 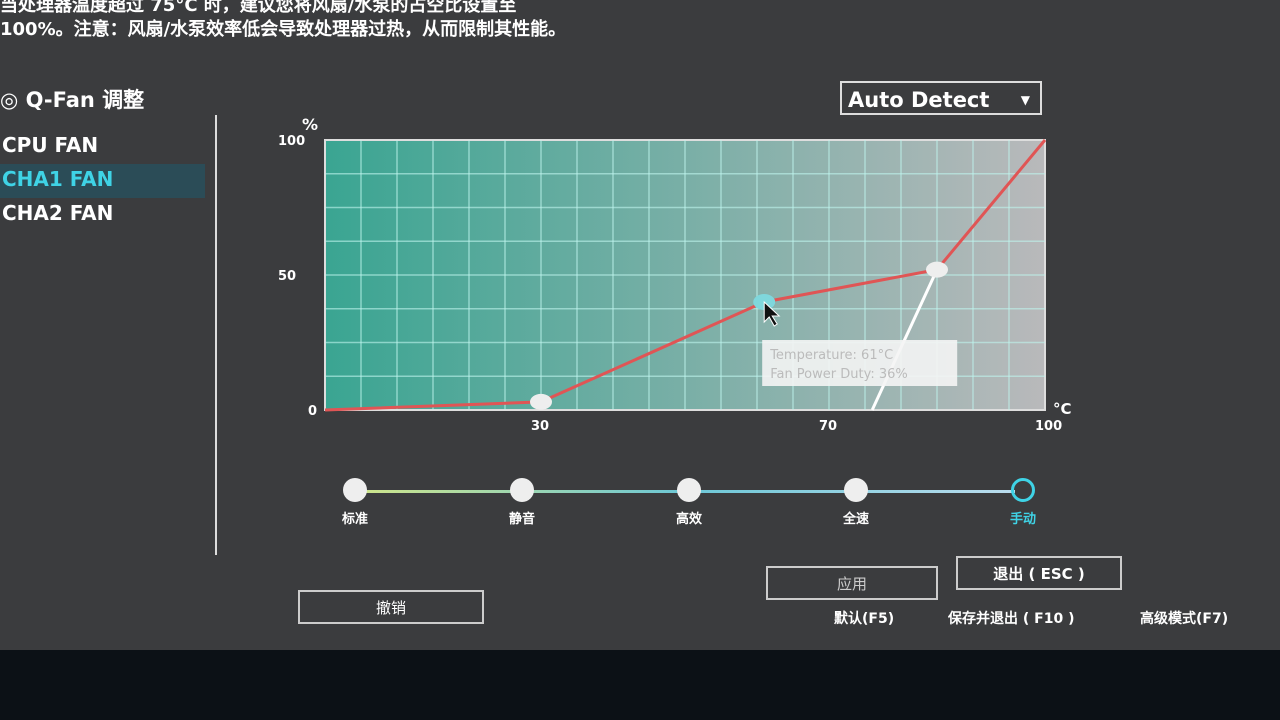 I want to click on profile-label: 高效, so click(x=688, y=519).